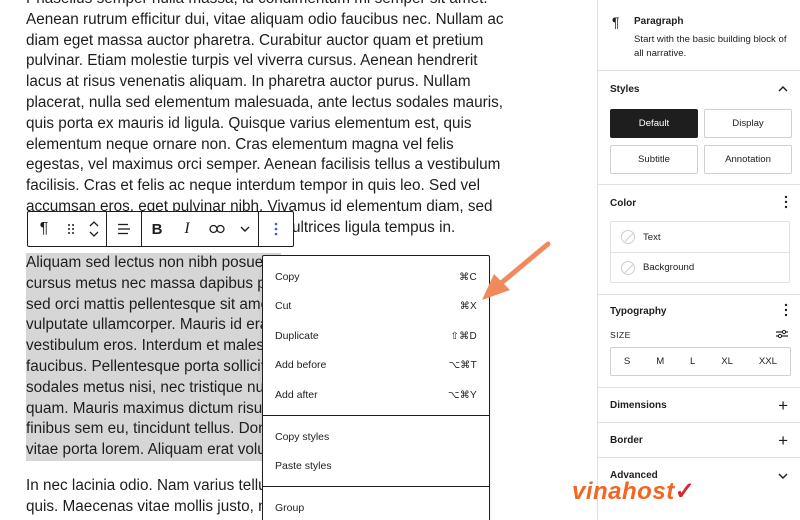 The image size is (800, 520). What do you see at coordinates (376, 466) in the screenshot?
I see `menu-item-paste-styles: Paste styles` at bounding box center [376, 466].